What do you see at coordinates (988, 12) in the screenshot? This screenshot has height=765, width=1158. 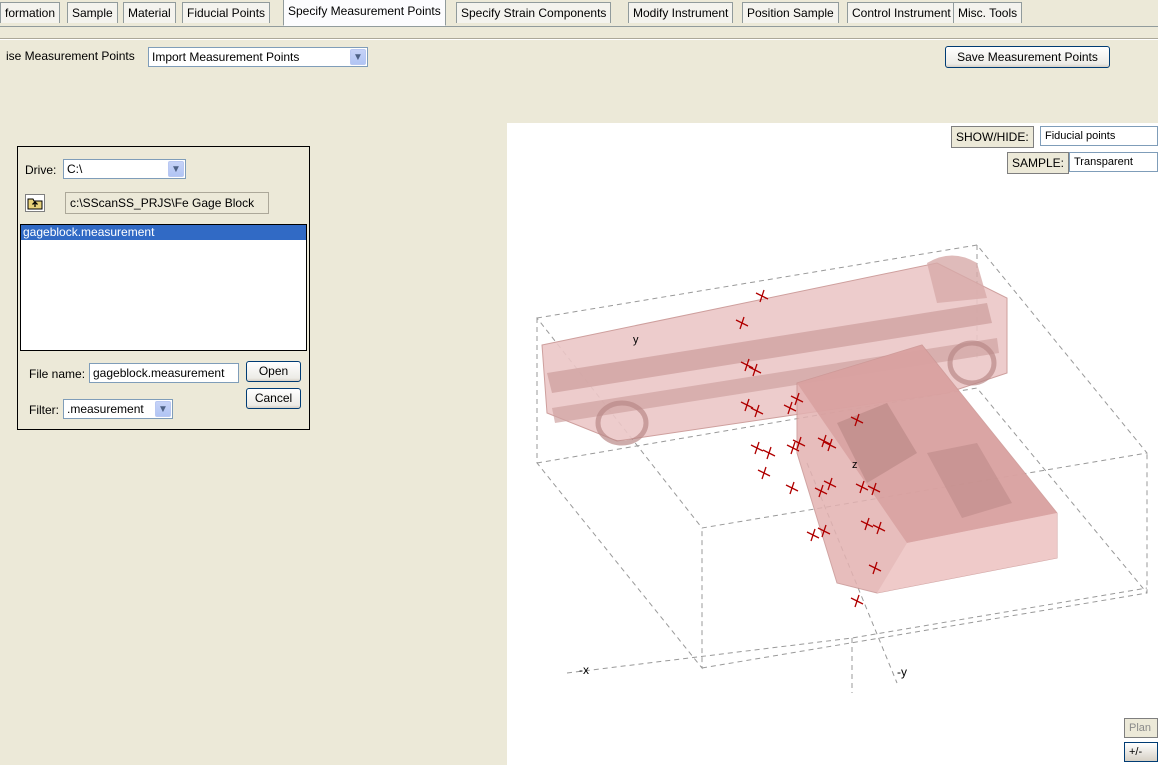 I see `tab-misc-tools: Misc. Tools` at bounding box center [988, 12].